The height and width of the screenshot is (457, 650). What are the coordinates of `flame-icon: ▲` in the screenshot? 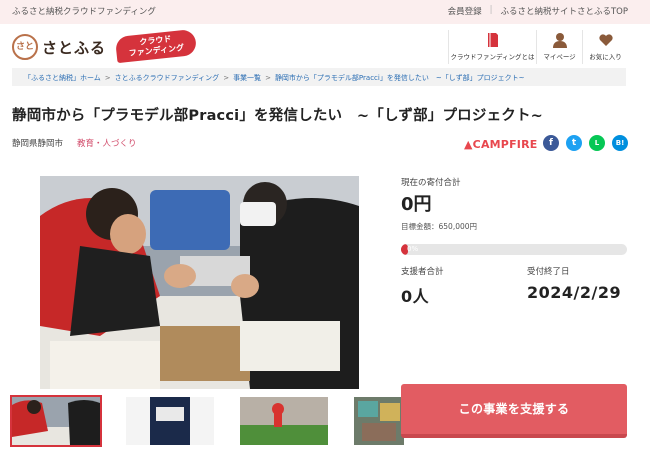 It's located at (468, 144).